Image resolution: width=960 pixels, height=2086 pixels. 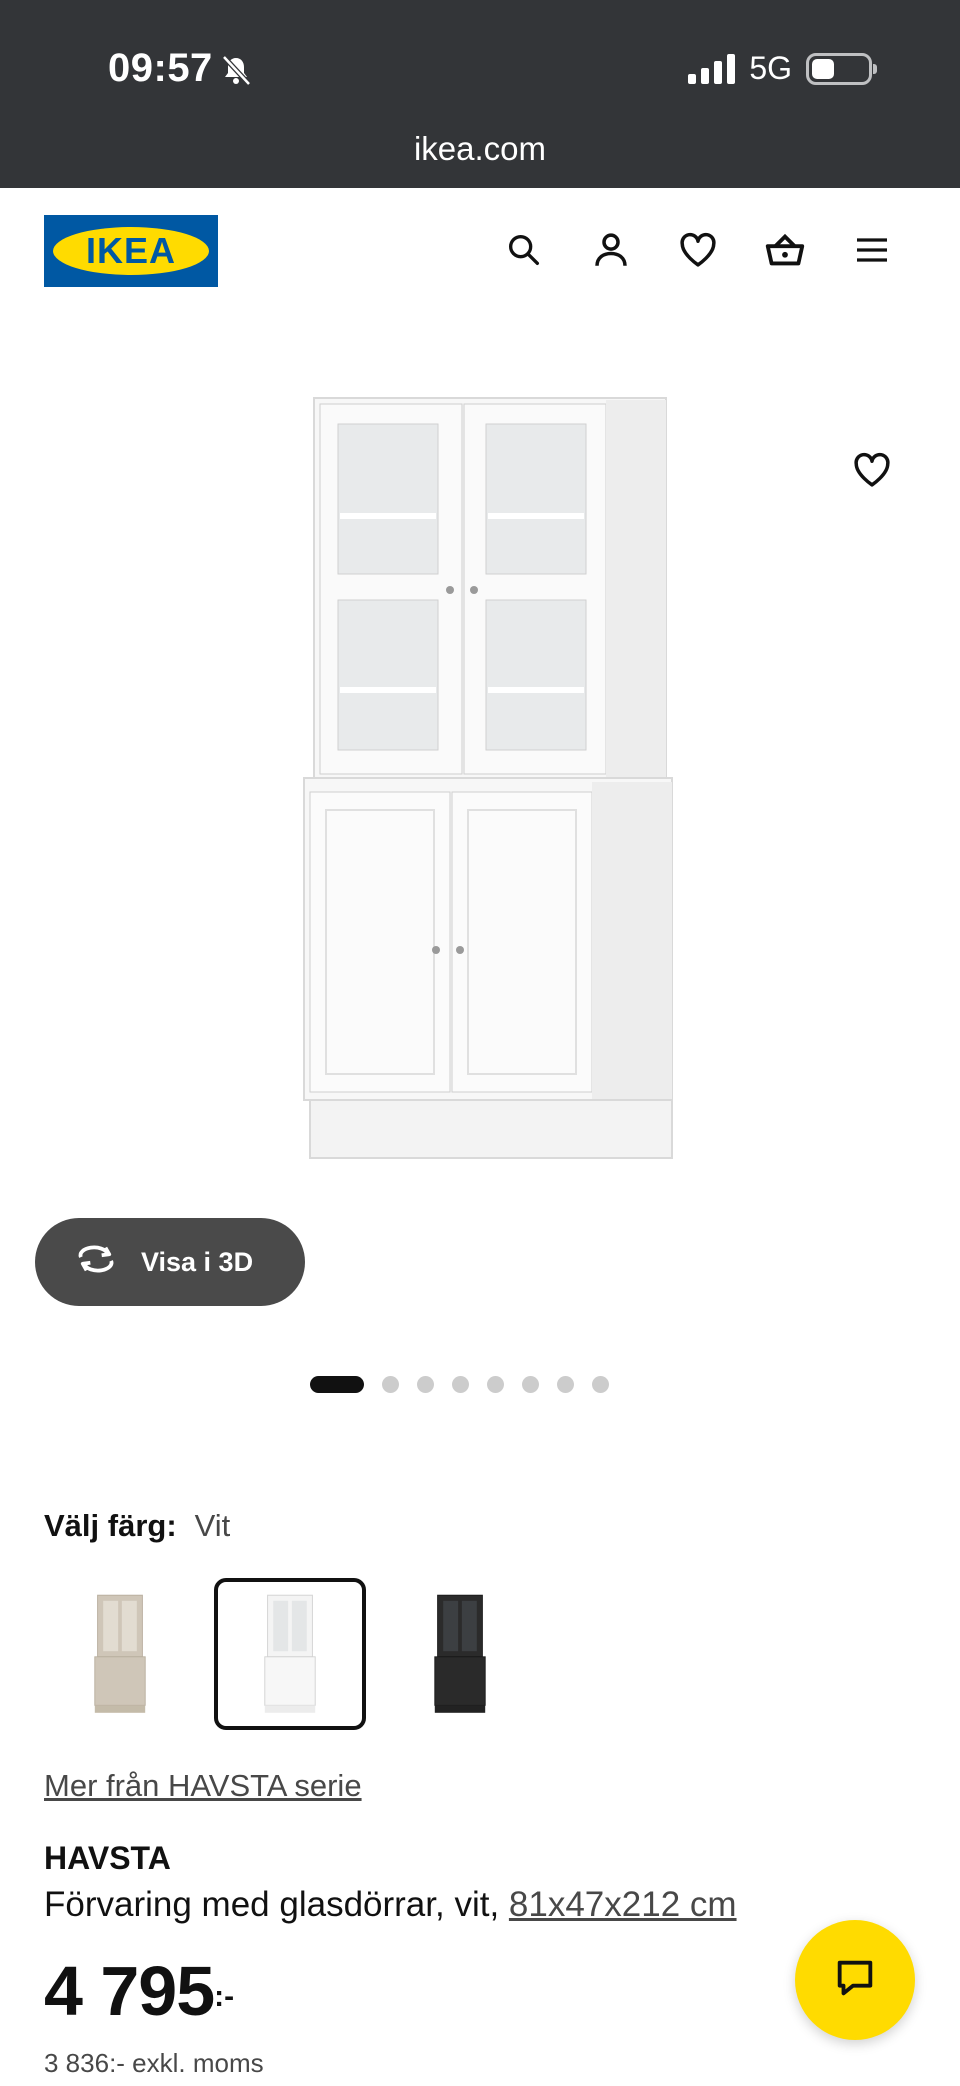 I want to click on search-icon, so click(x=524, y=250).